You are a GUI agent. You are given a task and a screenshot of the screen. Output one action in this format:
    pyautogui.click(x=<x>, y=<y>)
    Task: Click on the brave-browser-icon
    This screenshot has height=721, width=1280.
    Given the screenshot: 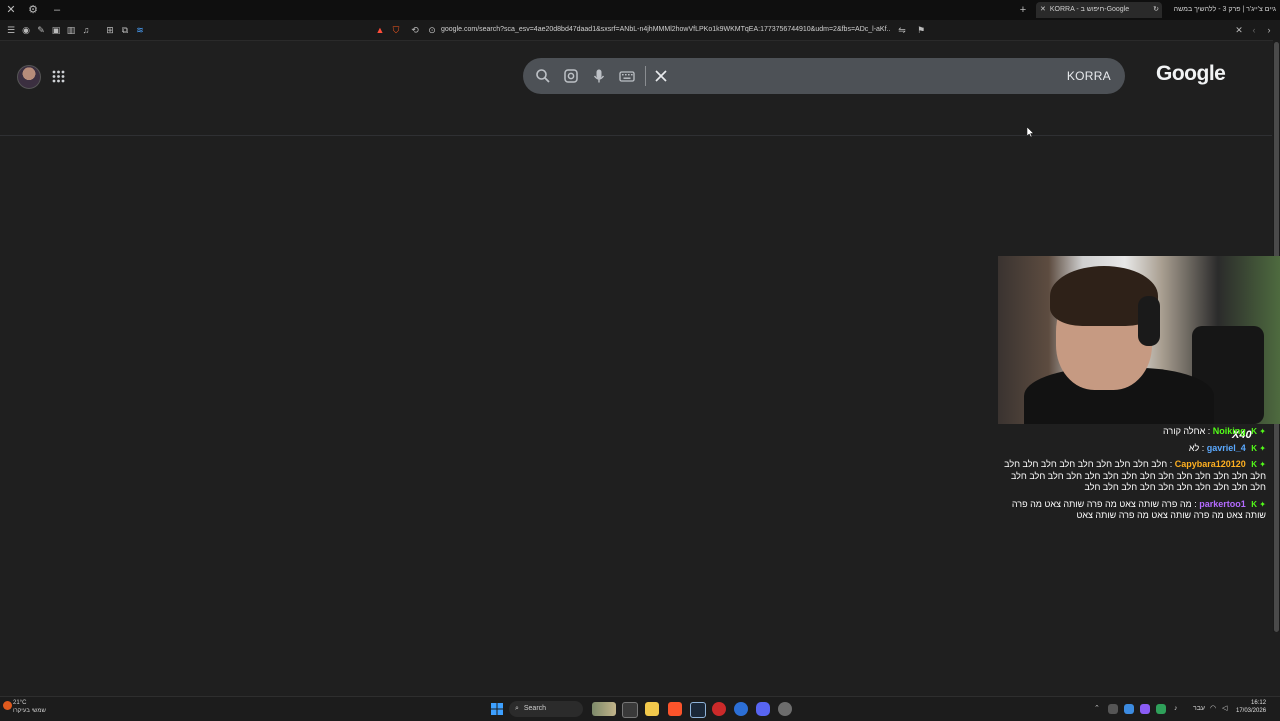 What is the action you would take?
    pyautogui.click(x=675, y=709)
    